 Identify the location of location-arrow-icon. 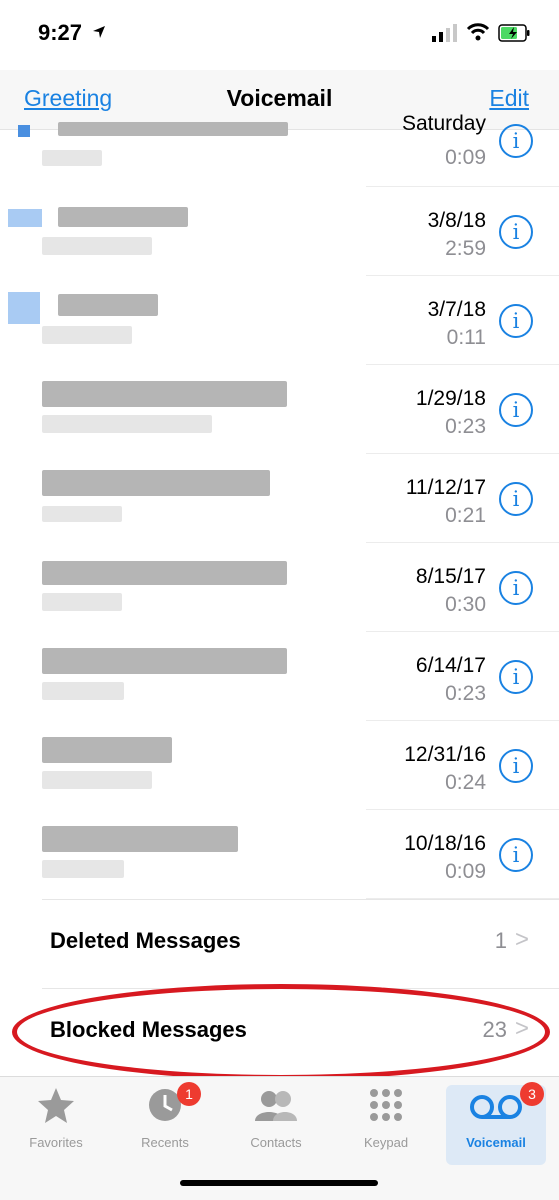
(99, 32).